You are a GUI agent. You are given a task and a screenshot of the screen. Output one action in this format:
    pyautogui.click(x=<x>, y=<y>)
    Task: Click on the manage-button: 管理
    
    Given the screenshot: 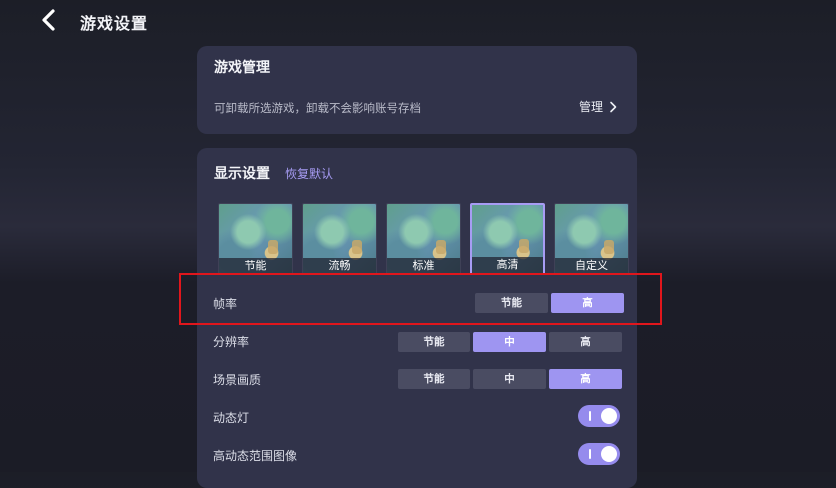 What is the action you would take?
    pyautogui.click(x=598, y=106)
    